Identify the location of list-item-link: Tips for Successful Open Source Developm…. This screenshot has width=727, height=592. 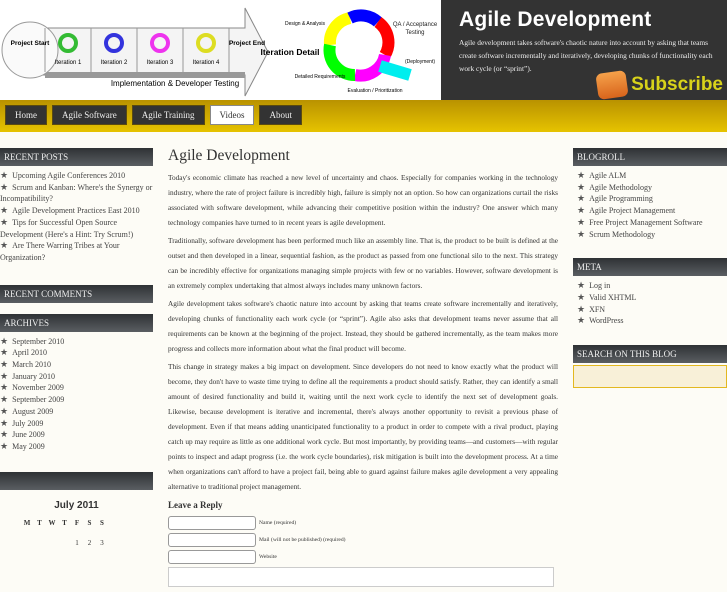
(66, 228).